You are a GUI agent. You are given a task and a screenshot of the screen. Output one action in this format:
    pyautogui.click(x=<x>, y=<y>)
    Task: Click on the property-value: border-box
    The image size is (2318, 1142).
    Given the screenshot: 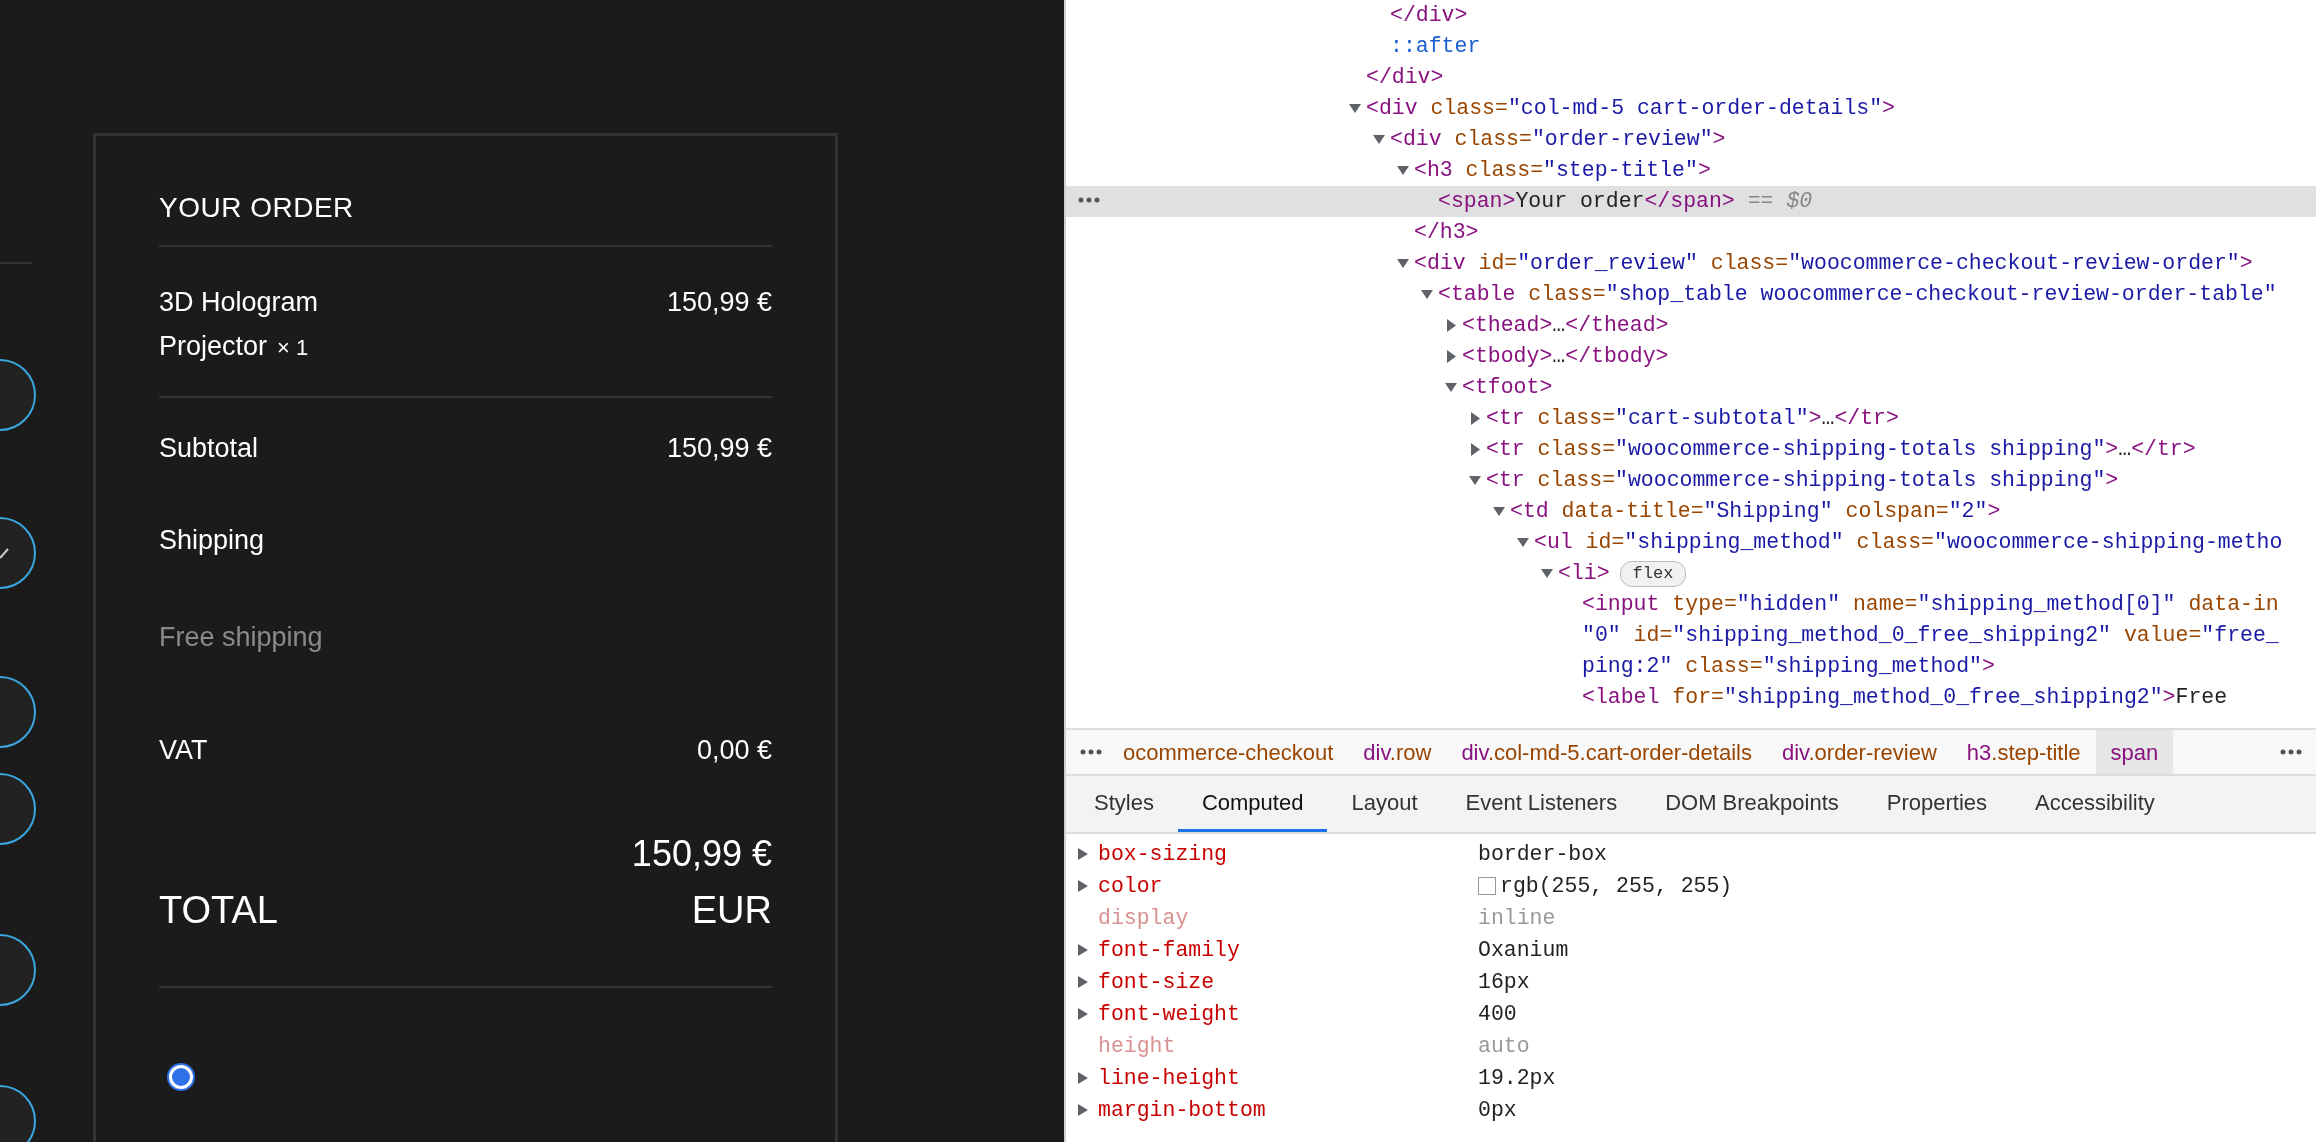 What is the action you would take?
    pyautogui.click(x=1543, y=854)
    